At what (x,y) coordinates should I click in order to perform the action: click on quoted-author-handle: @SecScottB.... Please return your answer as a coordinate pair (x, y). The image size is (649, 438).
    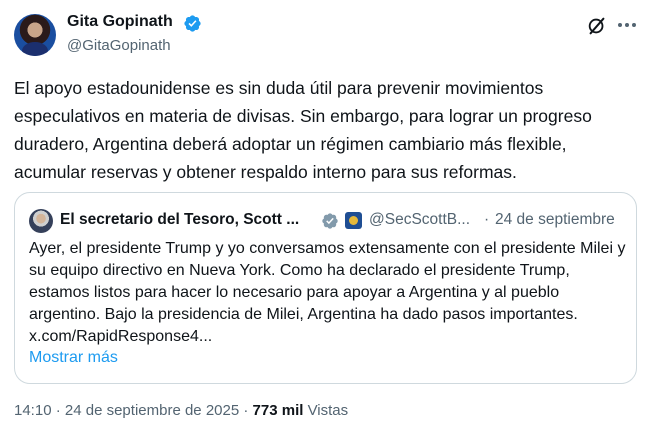
    Looking at the image, I should click on (419, 220).